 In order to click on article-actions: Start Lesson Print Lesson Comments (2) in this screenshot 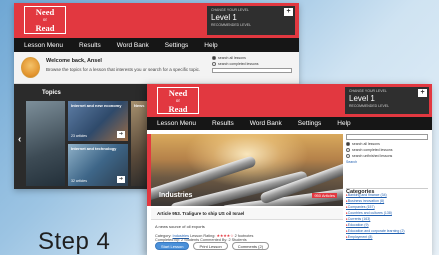, I will do `click(212, 246)`.